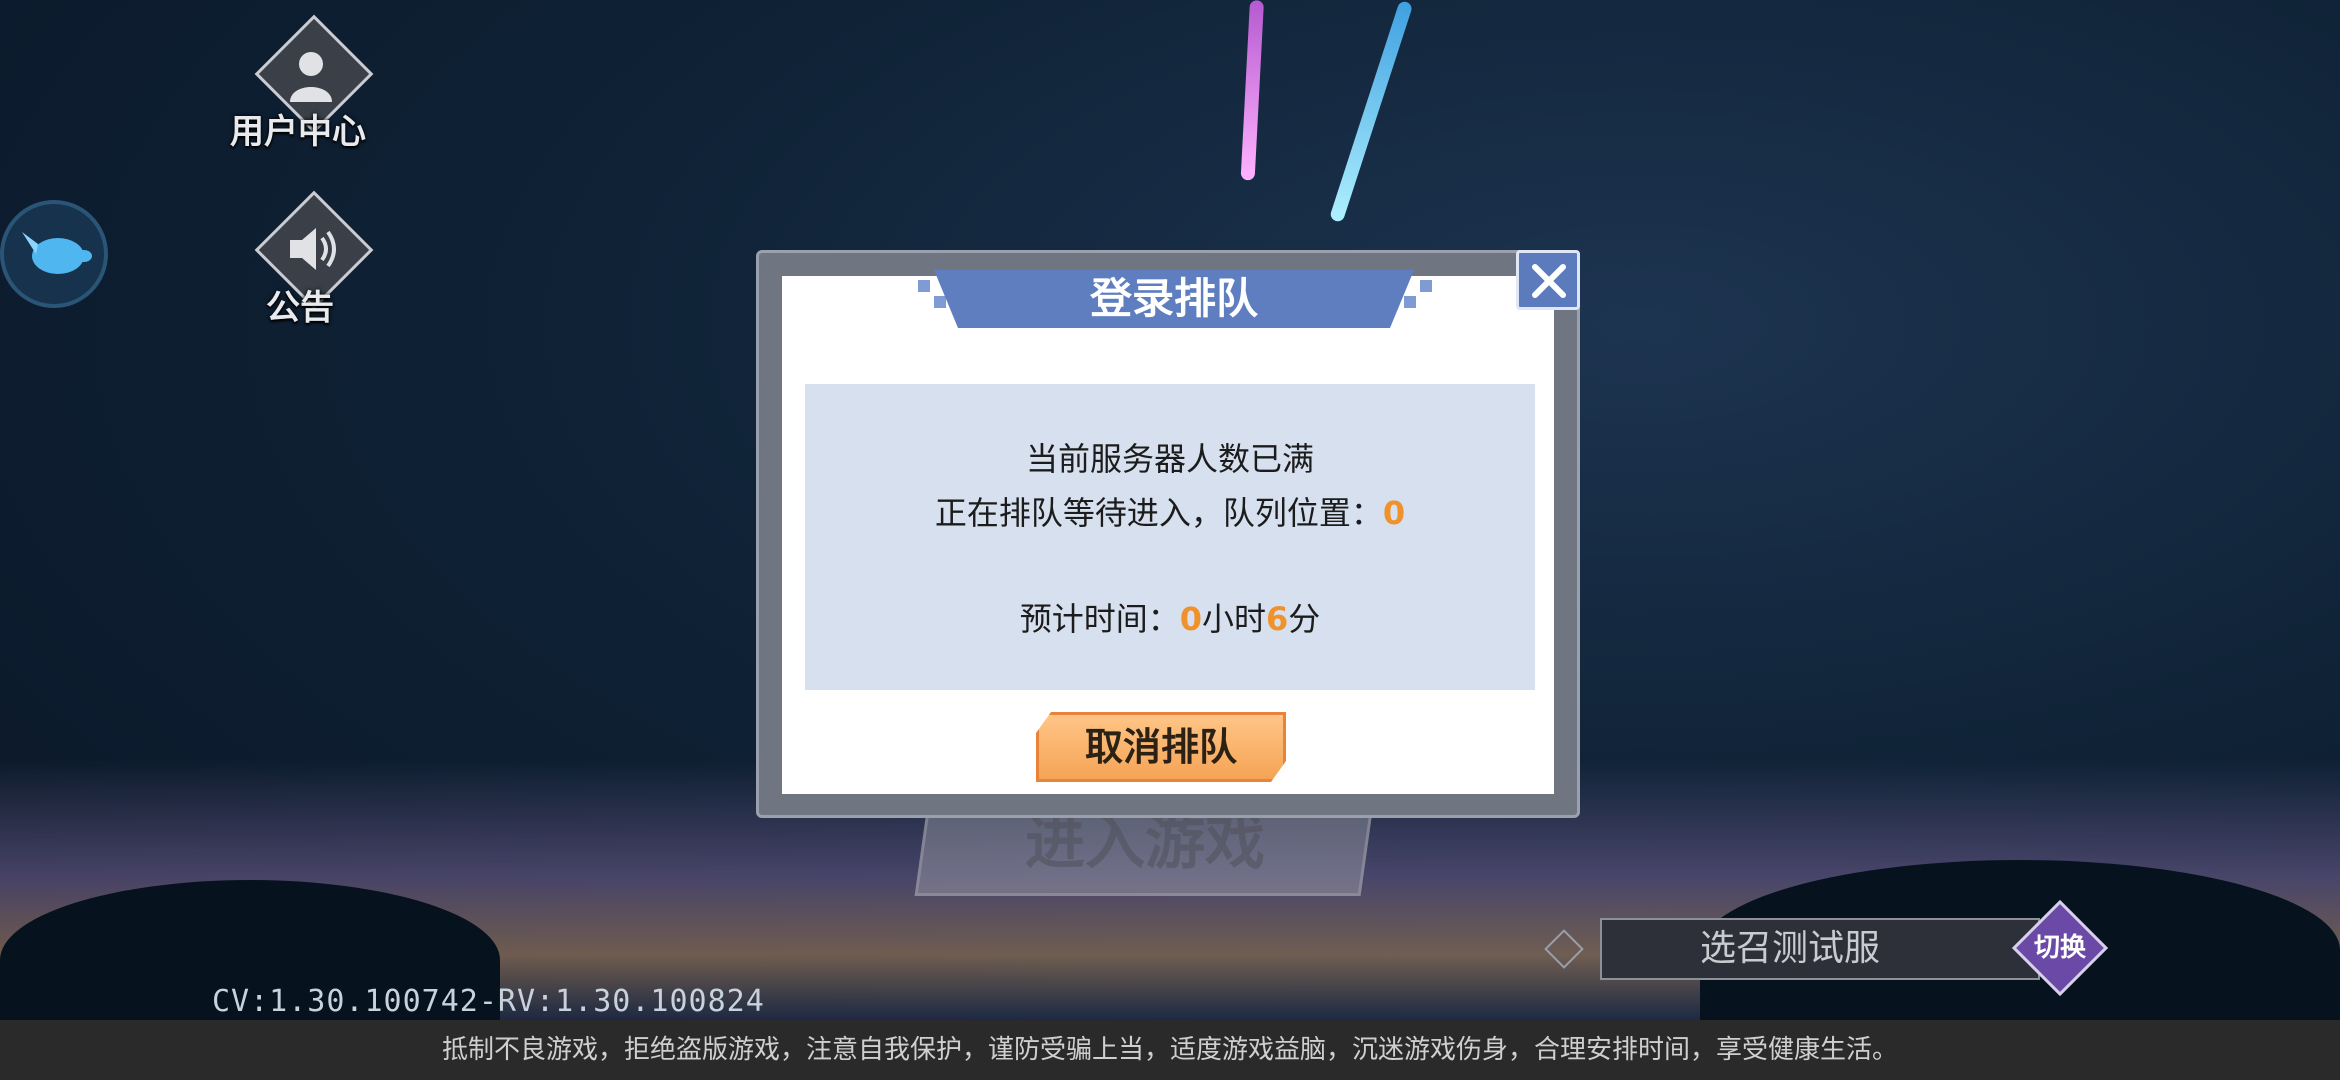 The height and width of the screenshot is (1080, 2340). I want to click on queue-info-box: 当前服务器人数已满 正在排队等待进入，队列位置：0 预计时间：0小时6分, so click(1170, 537).